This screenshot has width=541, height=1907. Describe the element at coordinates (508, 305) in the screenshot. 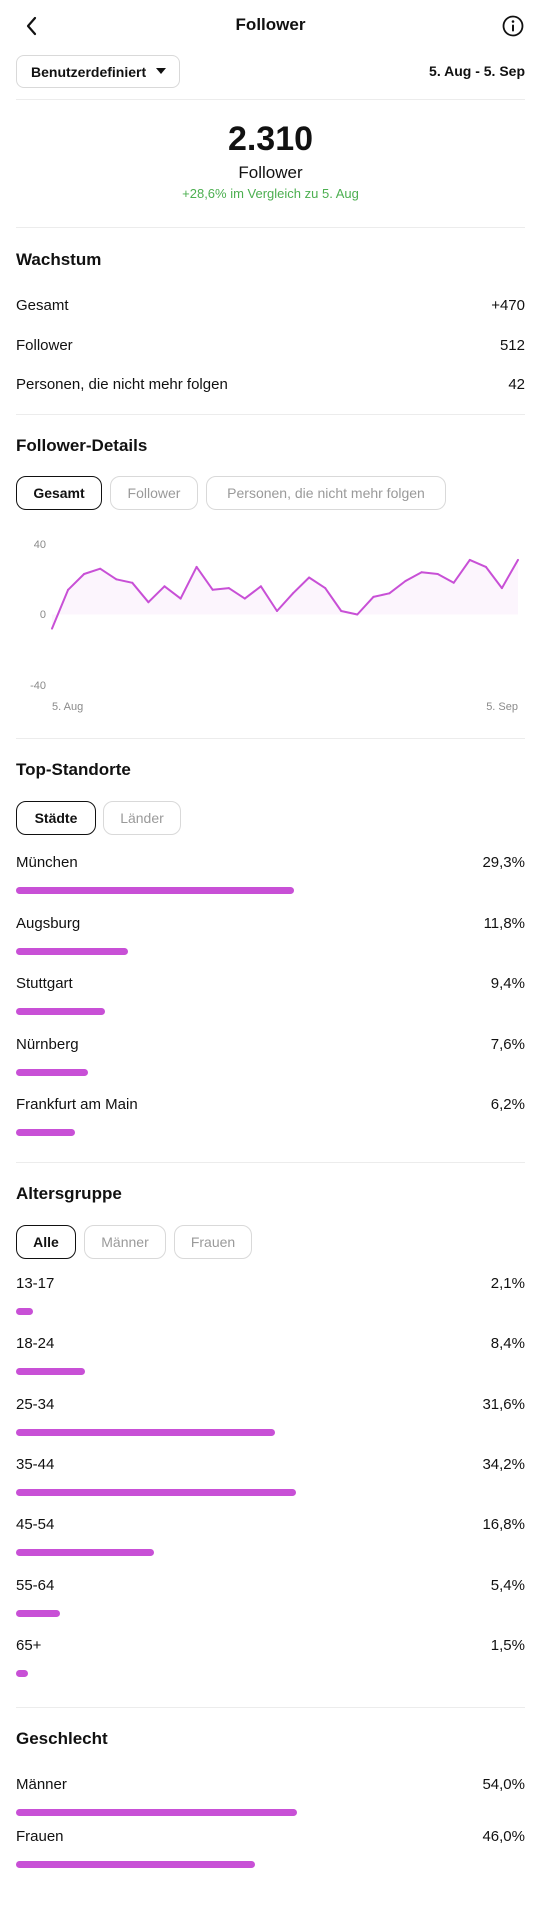

I see `row-value: +470` at that location.